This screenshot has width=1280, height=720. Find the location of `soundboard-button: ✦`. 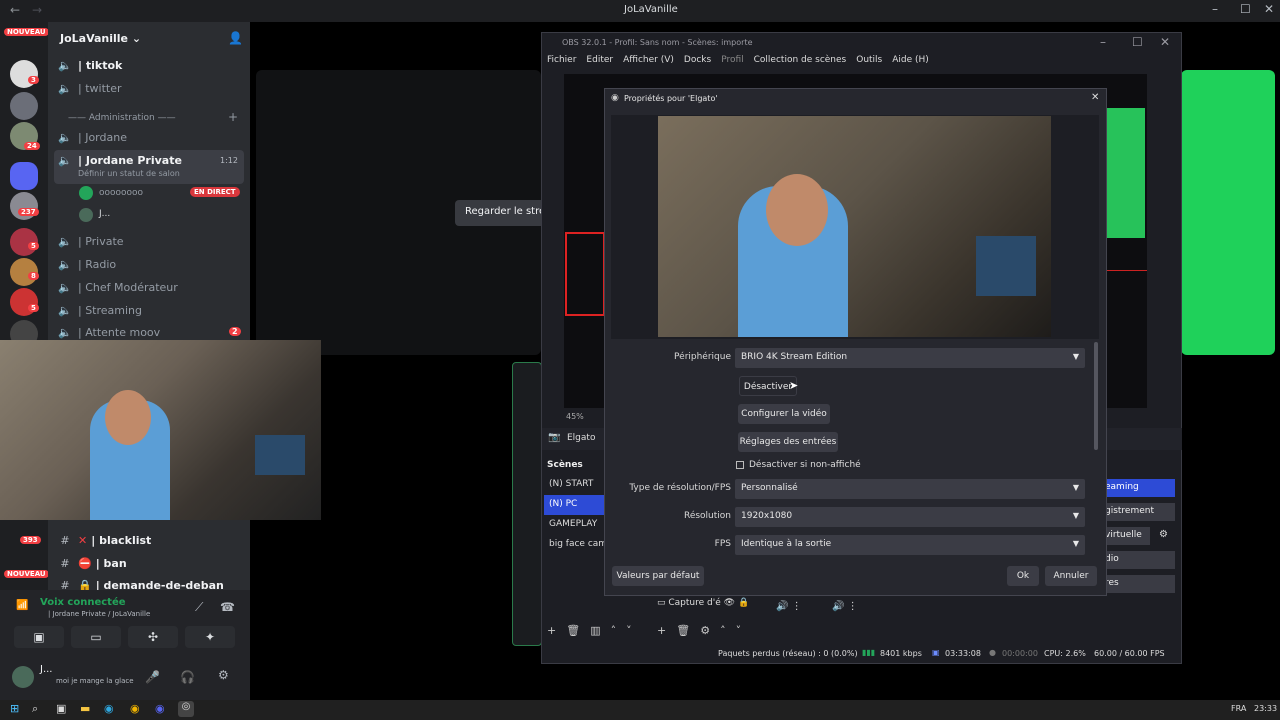

soundboard-button: ✦ is located at coordinates (210, 637).